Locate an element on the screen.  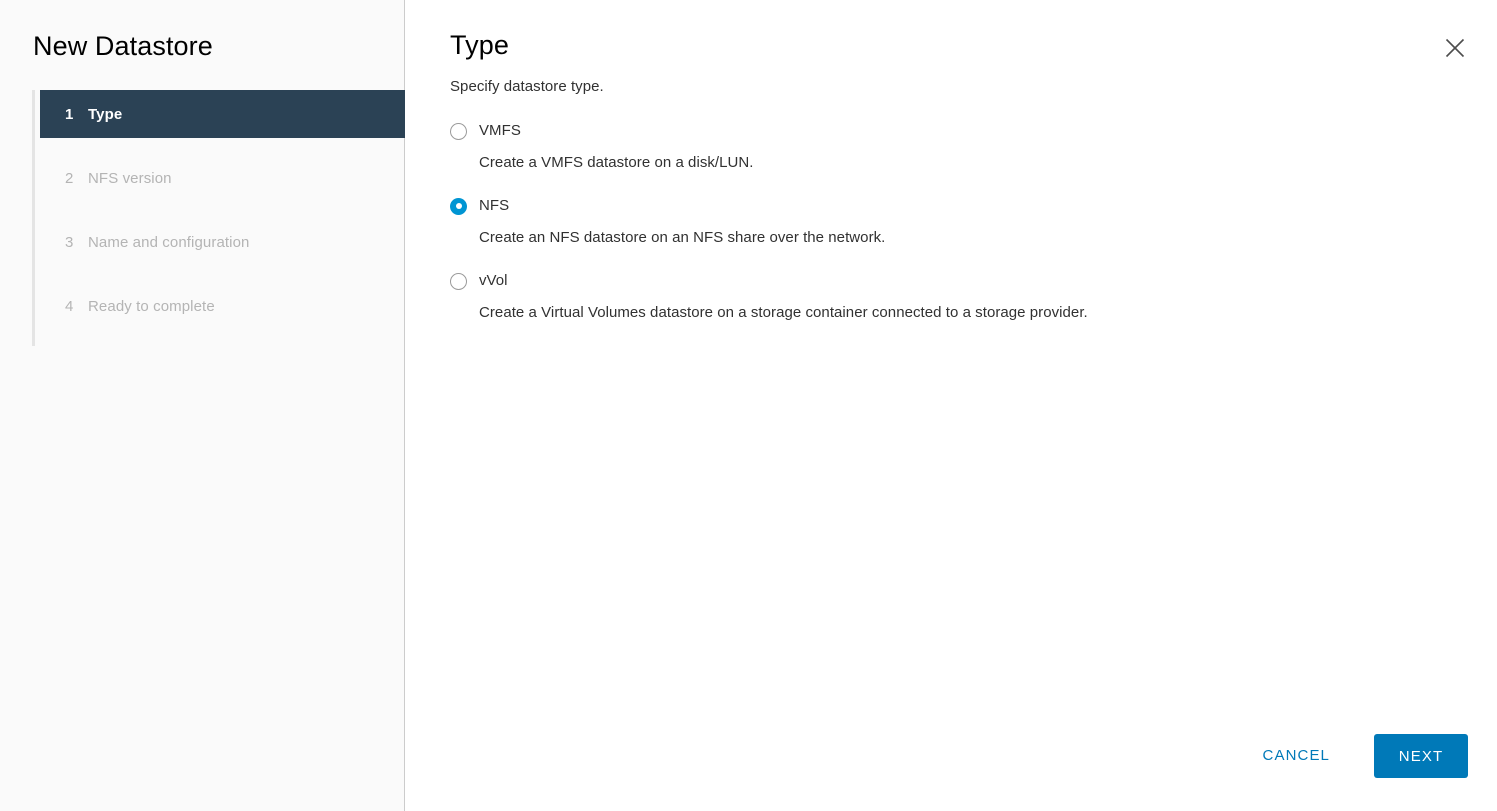
next-button: NEXT is located at coordinates (1421, 756).